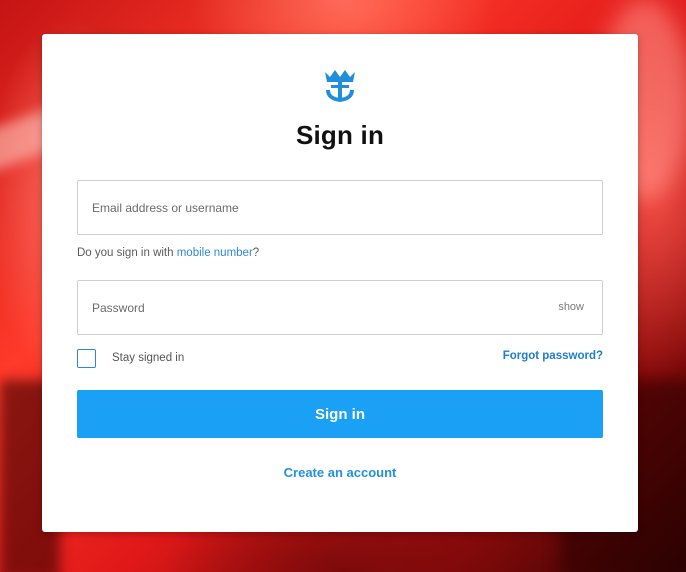 This screenshot has width=686, height=572. What do you see at coordinates (340, 414) in the screenshot?
I see `sign-in-button: Sign in` at bounding box center [340, 414].